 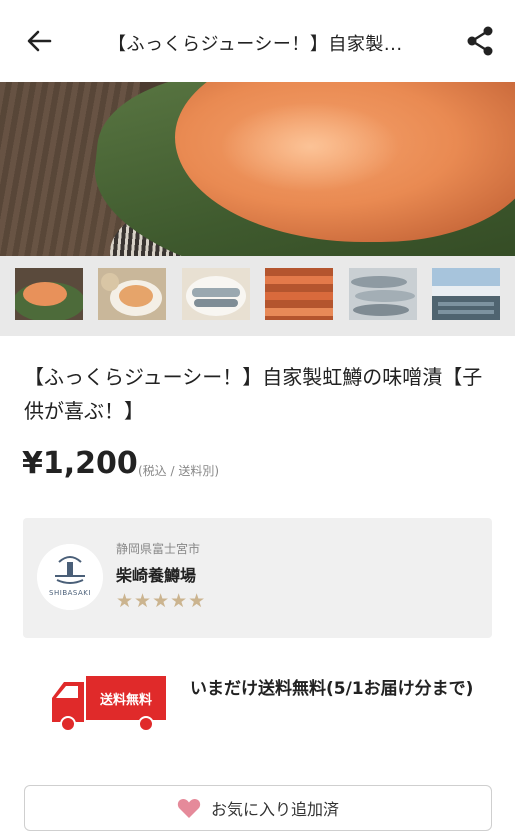 I want to click on share-button, so click(x=480, y=41).